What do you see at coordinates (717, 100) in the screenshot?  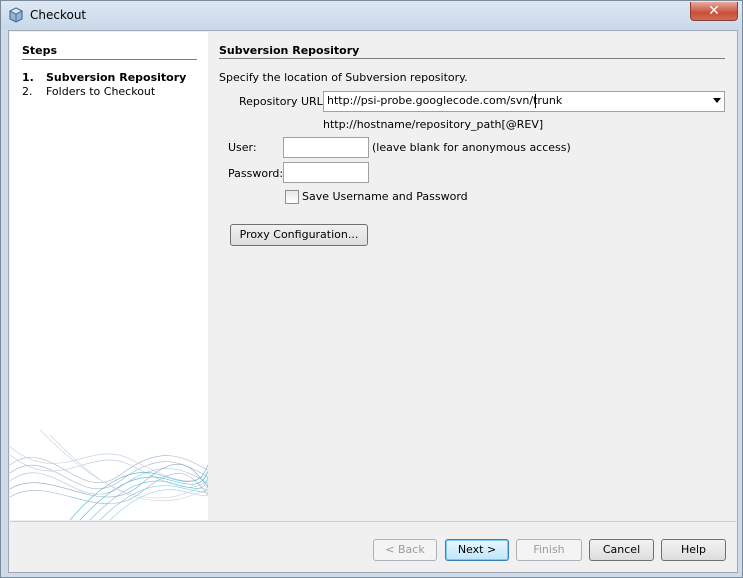 I see `dropdown-arrow-icon` at bounding box center [717, 100].